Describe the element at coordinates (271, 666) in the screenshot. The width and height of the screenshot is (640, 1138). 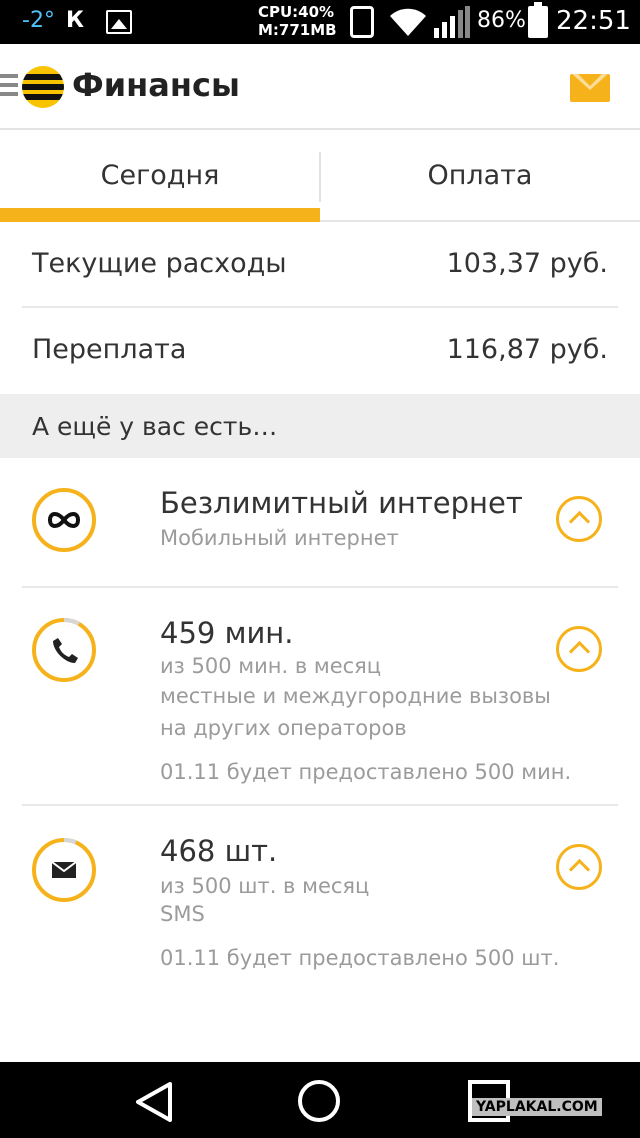
I see `minutes-quota: из 500 мин. в месяц` at that location.